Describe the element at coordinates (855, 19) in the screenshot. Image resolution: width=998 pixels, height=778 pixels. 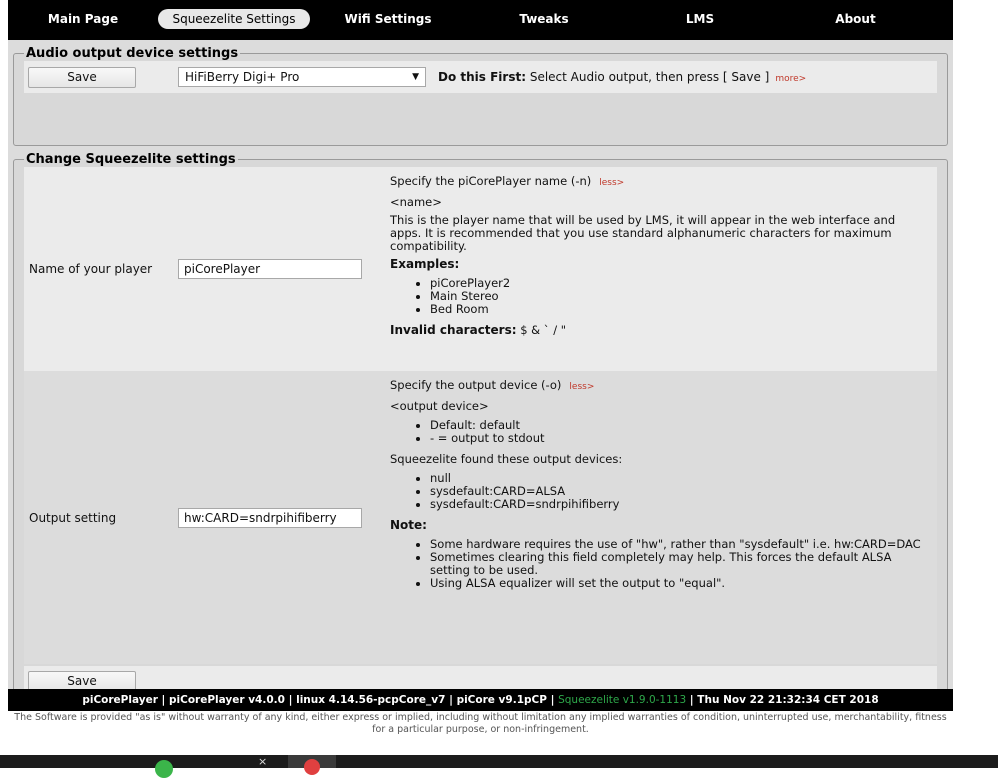
I see `nav-about: About` at that location.